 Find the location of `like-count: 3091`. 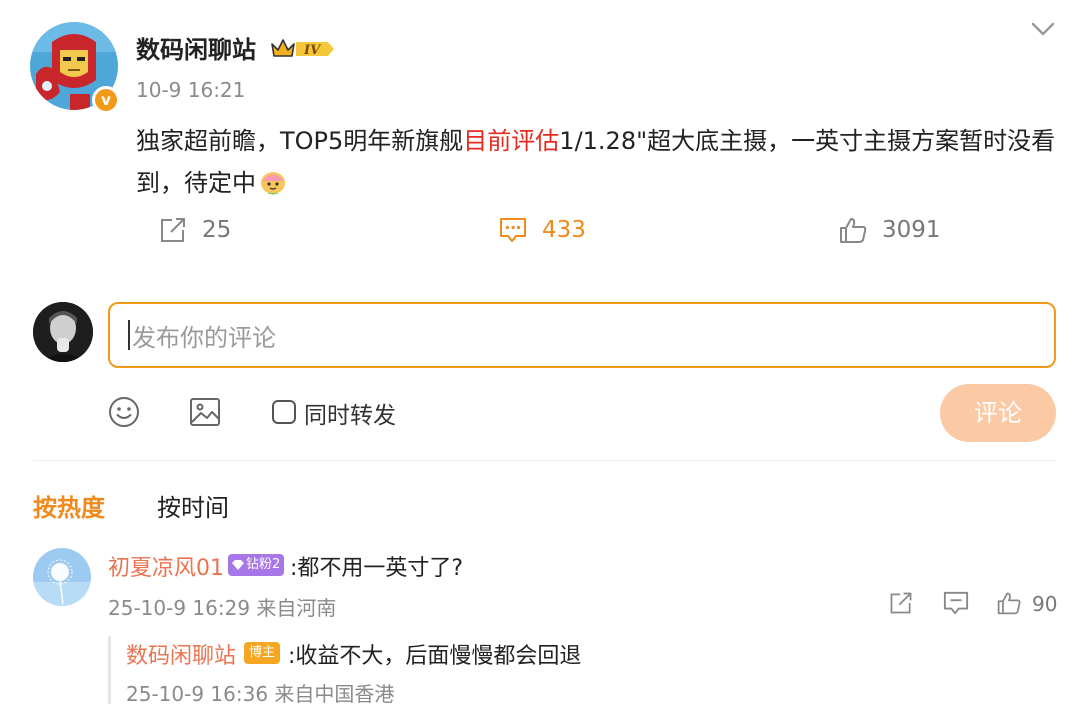

like-count: 3091 is located at coordinates (911, 230).